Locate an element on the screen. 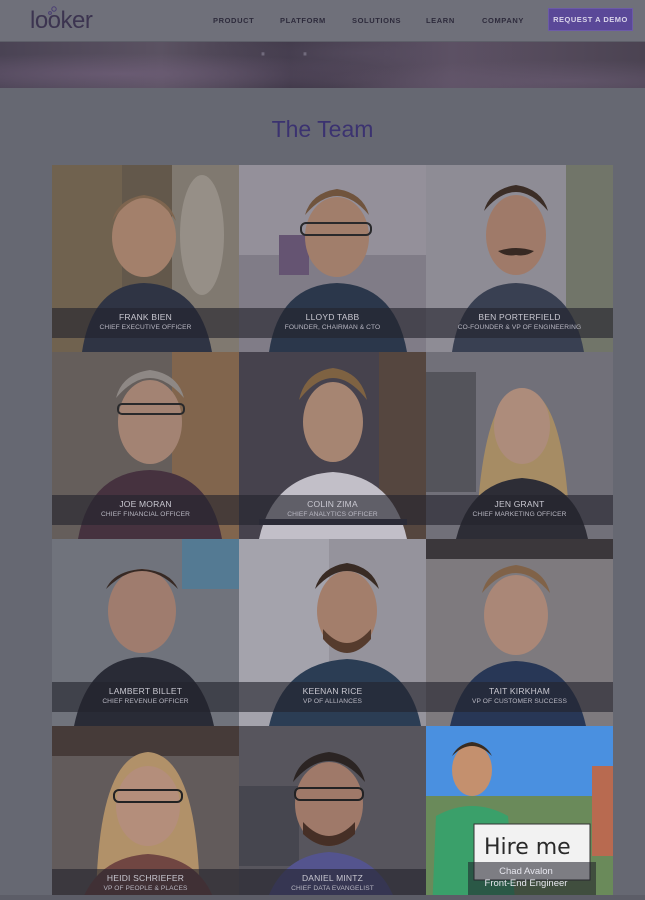  member-role: CHIEF ANALYTICS OFFICER is located at coordinates (332, 514).